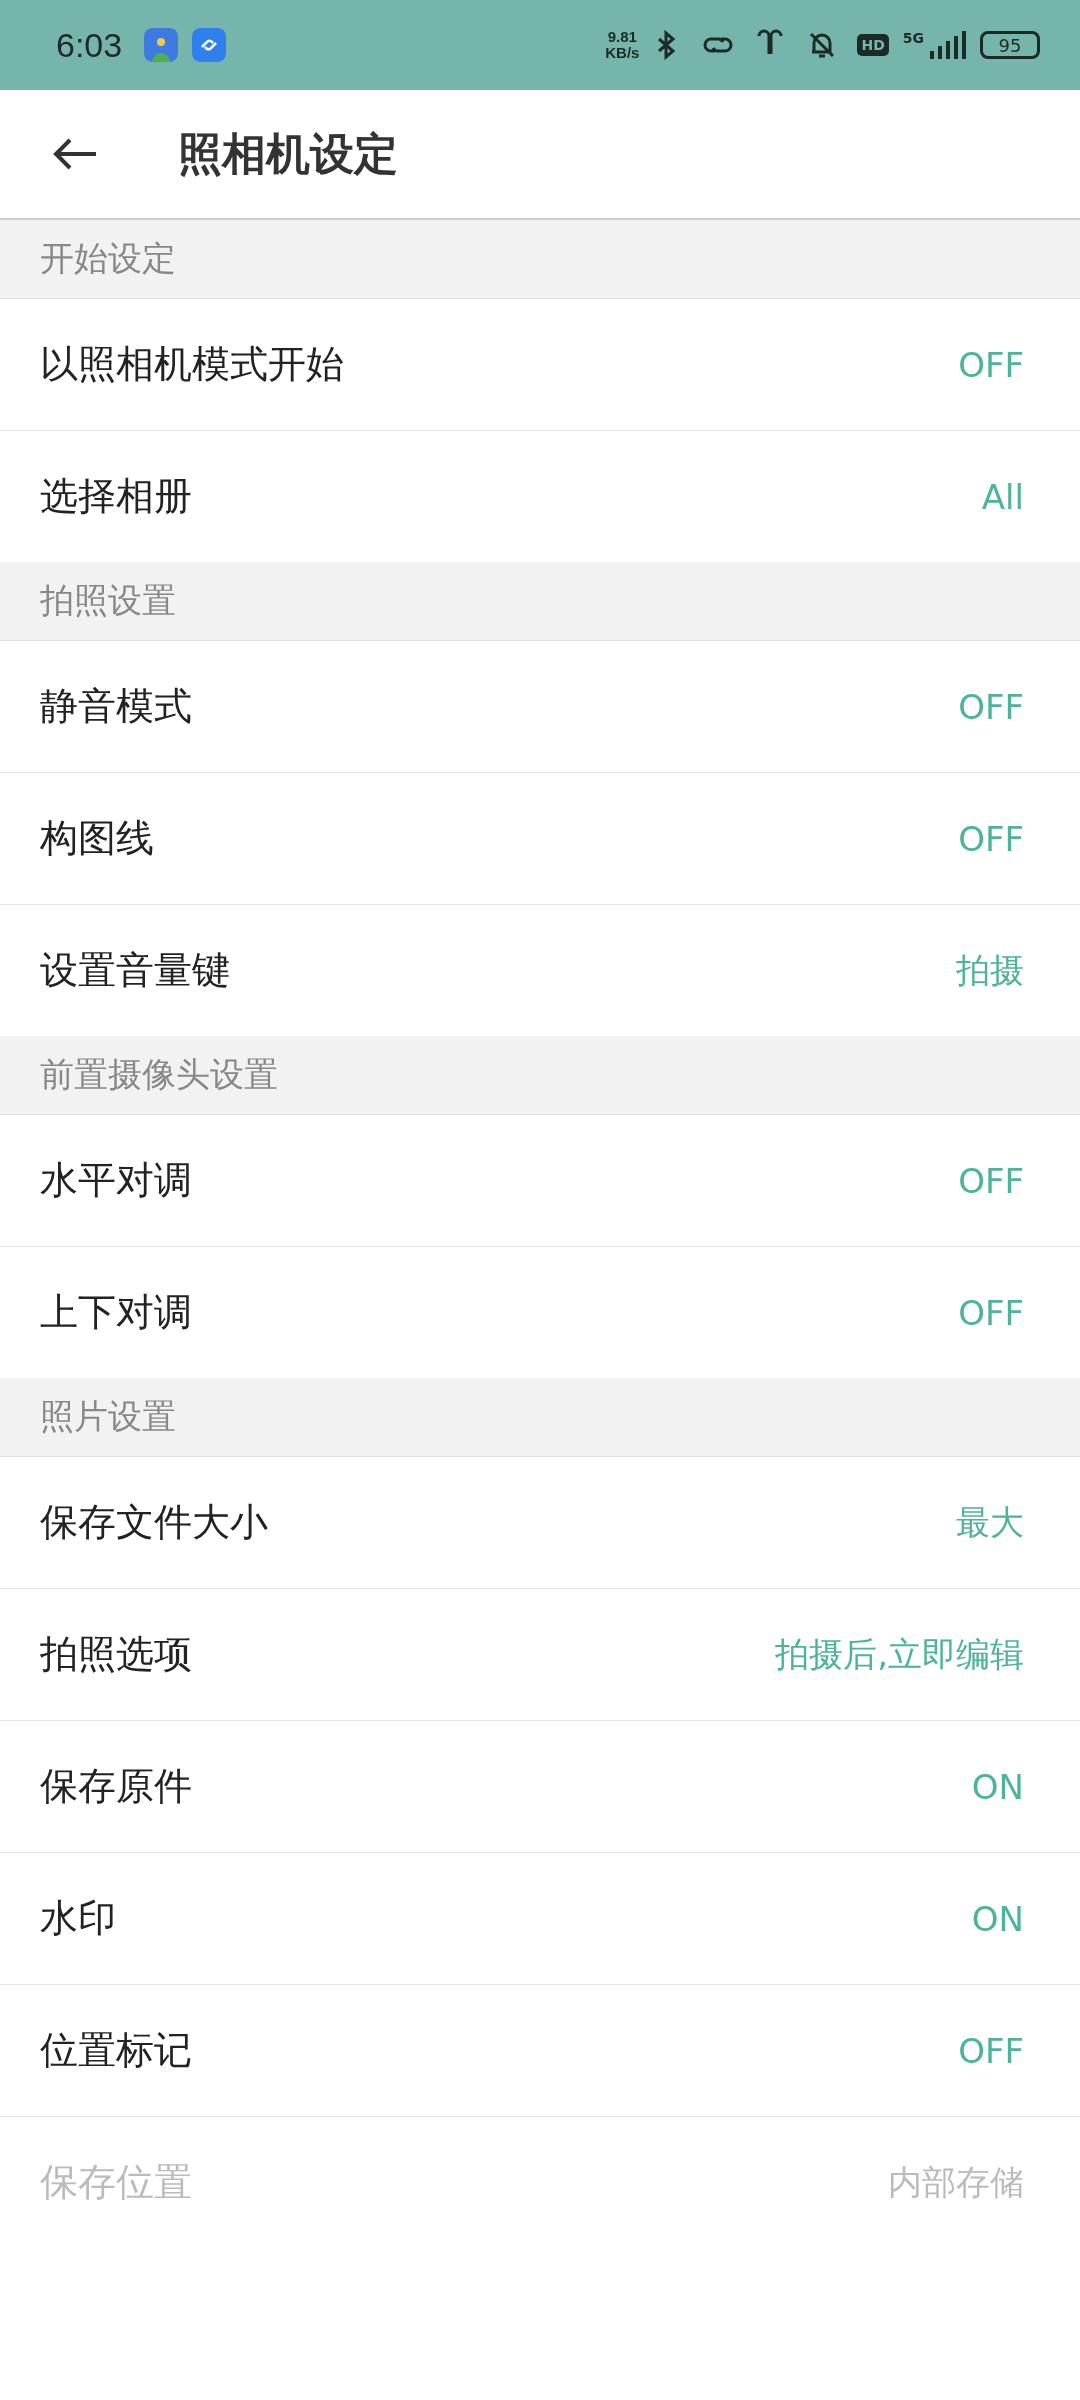  What do you see at coordinates (540, 259) in the screenshot?
I see `section-header: 开始设定` at bounding box center [540, 259].